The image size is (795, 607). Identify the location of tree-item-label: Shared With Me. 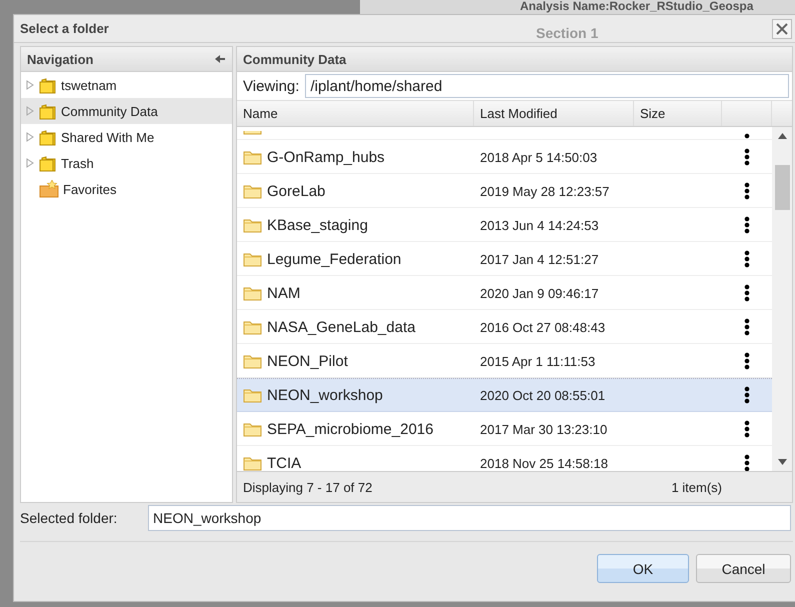
(107, 137).